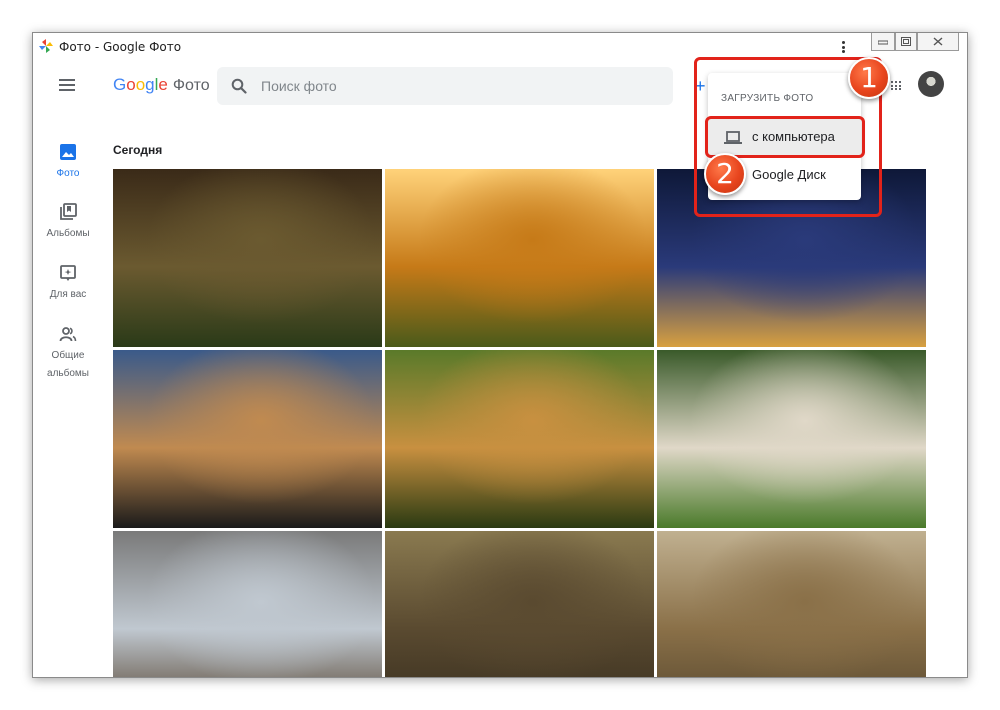 This screenshot has height=710, width=1000. Describe the element at coordinates (519, 439) in the screenshot. I see `photo-dog-butterfly` at that location.